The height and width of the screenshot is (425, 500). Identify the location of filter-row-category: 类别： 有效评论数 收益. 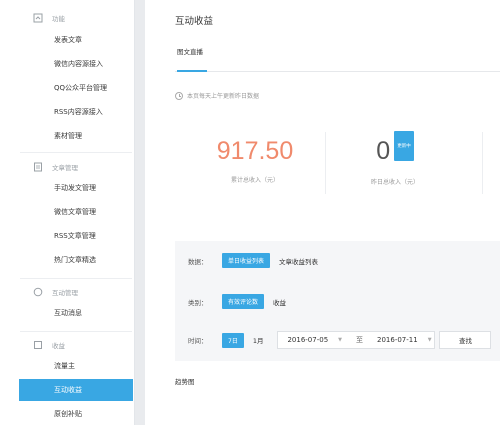
(237, 301).